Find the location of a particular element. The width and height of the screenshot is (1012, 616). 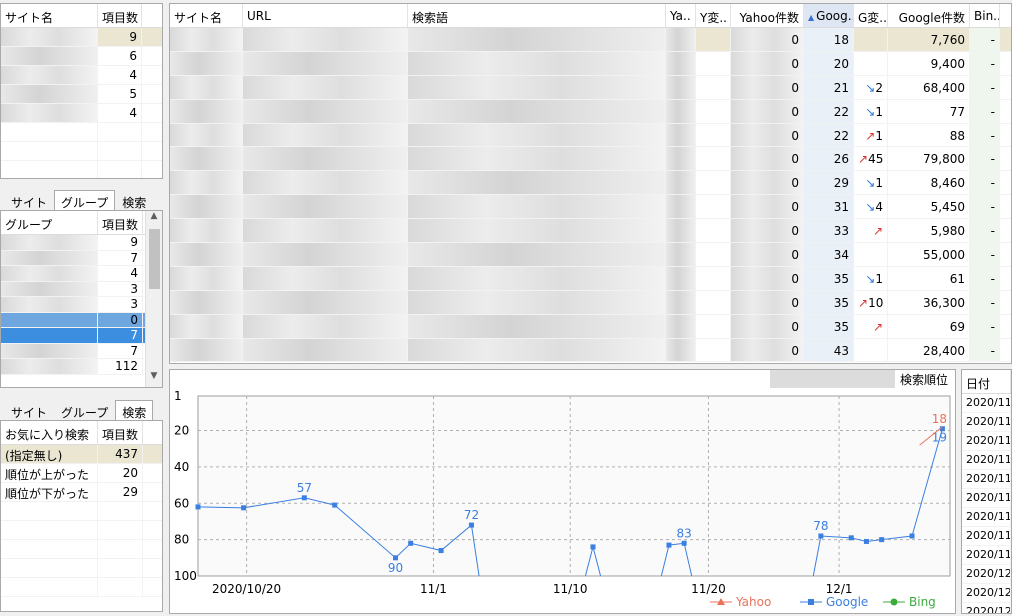

column-header-label: Goog.. is located at coordinates (835, 16).